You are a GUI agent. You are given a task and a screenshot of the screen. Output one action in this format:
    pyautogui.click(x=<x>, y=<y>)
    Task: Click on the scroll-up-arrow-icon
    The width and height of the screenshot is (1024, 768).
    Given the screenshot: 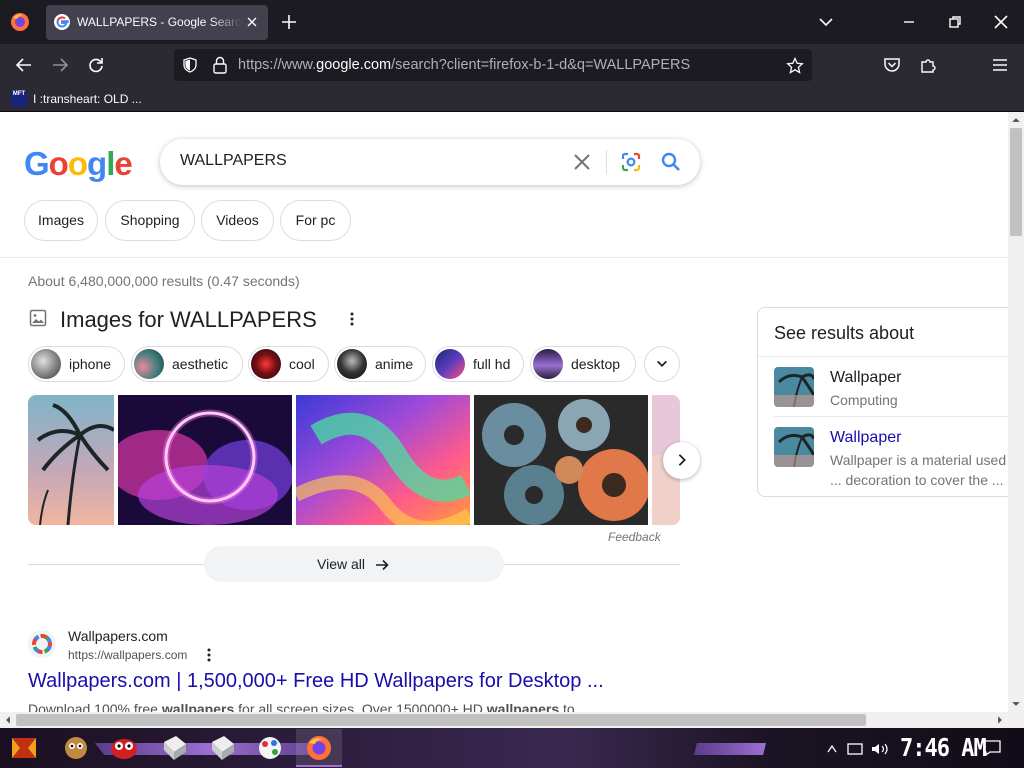 What is the action you would take?
    pyautogui.click(x=1016, y=120)
    